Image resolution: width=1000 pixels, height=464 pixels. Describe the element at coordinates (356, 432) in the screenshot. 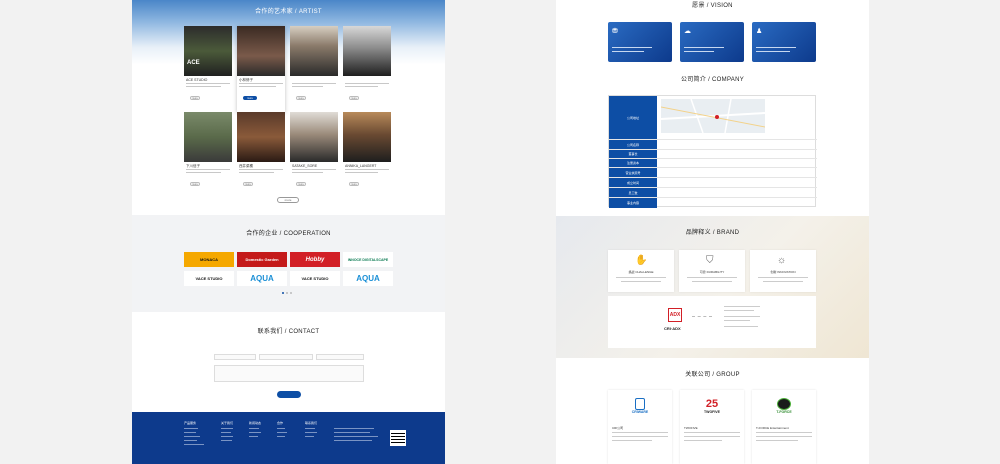

I see `footer-contact-info: -` at that location.